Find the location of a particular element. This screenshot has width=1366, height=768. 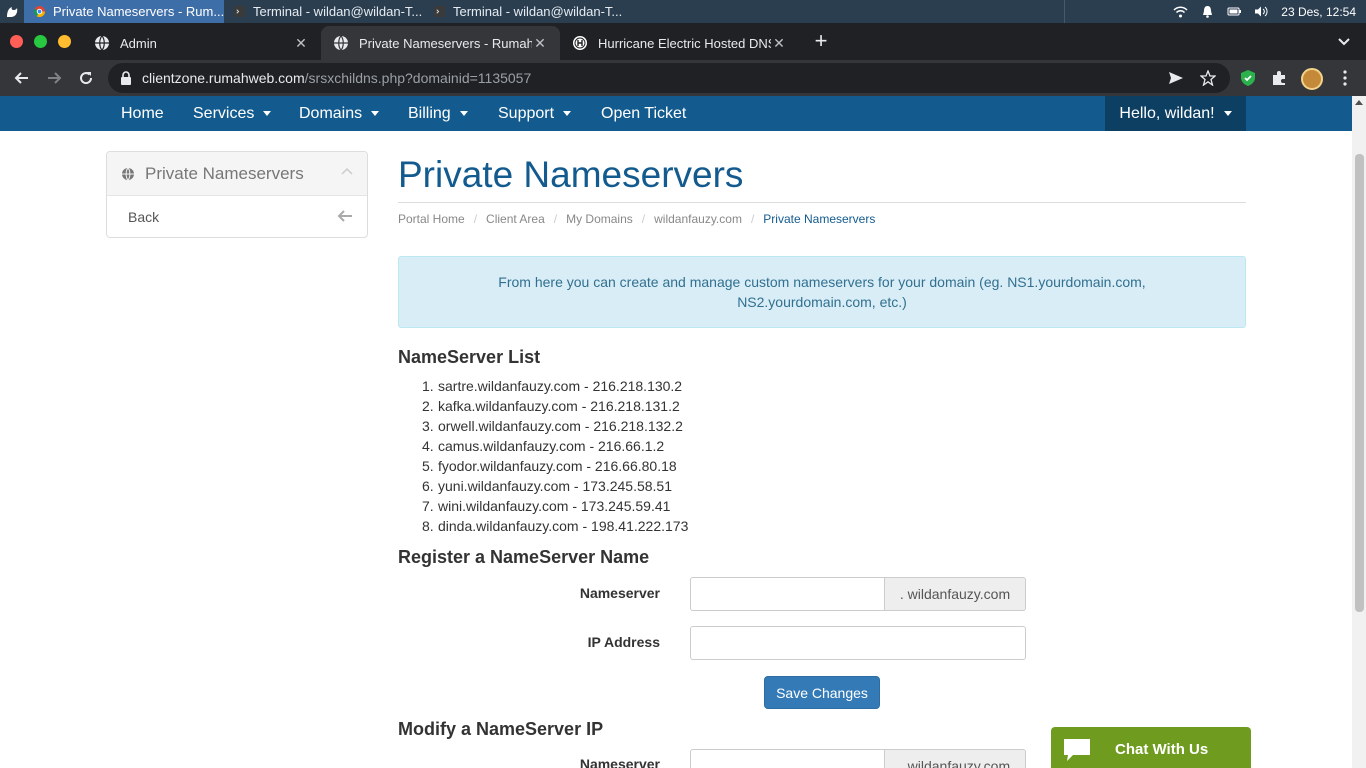

nameserver-entry: orwell.wildanfauzy.com - 216.218.132.2 is located at coordinates (560, 426).